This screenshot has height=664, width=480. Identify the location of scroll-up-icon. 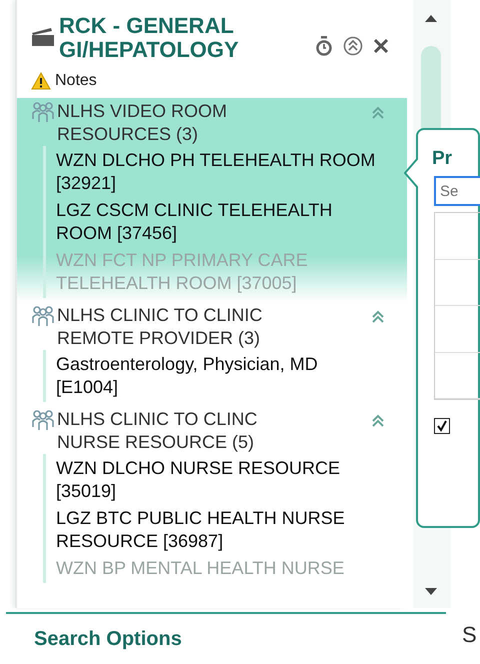
(431, 18).